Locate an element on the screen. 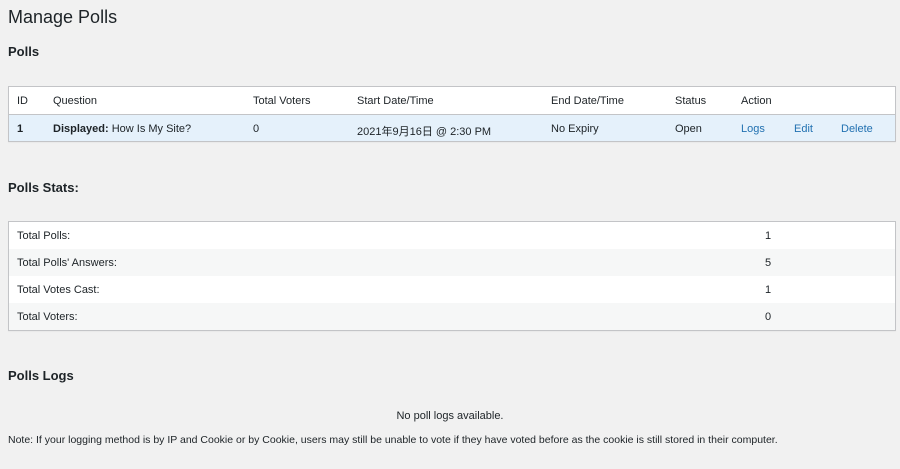 This screenshot has height=469, width=900. poll-end: No Expiry is located at coordinates (575, 129).